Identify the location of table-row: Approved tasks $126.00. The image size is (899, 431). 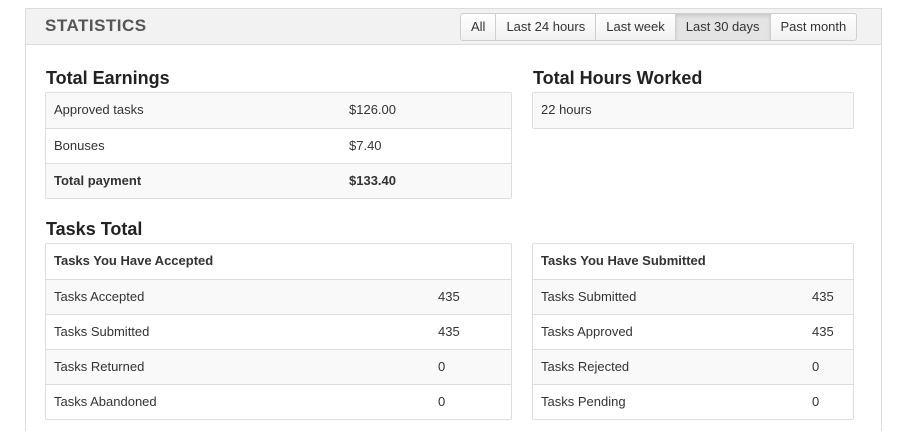
(278, 110).